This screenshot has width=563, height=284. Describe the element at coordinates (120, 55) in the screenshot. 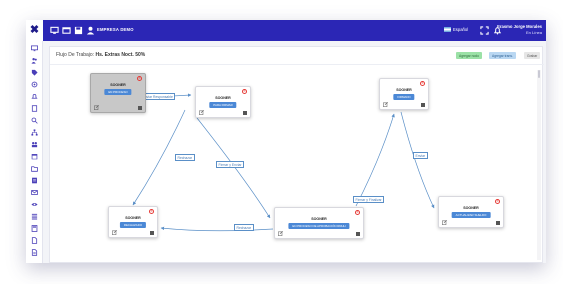

I see `title-value: Hs. Extras Noct. 50%` at that location.